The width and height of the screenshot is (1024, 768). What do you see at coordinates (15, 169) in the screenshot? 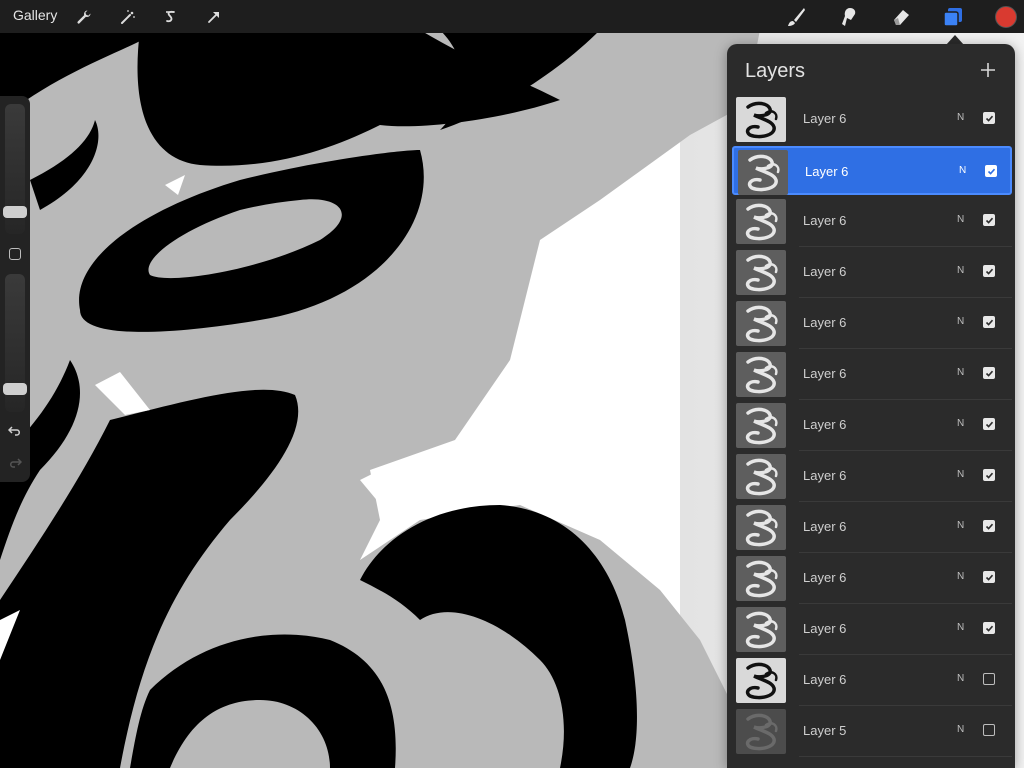
I see `brush-size-slider` at bounding box center [15, 169].